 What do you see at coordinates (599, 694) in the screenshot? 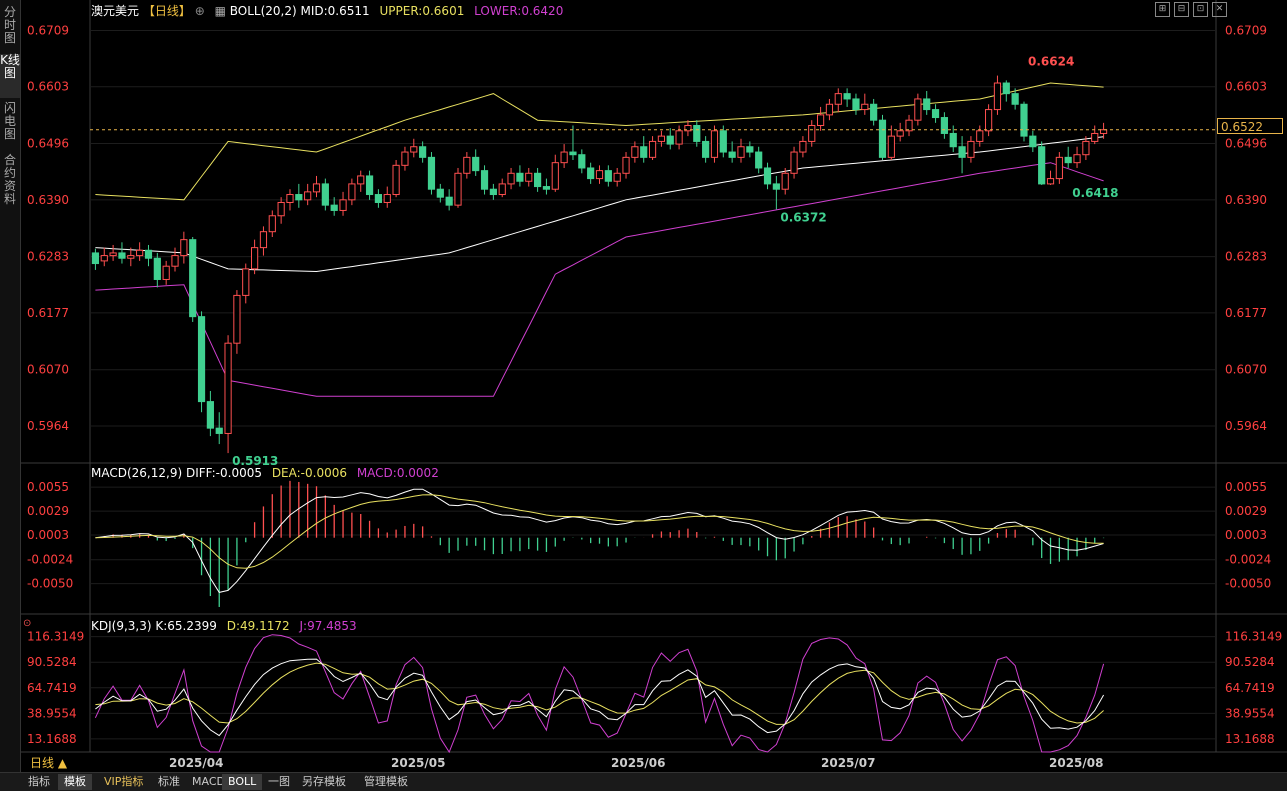
I see `kdj-j-line` at bounding box center [599, 694].